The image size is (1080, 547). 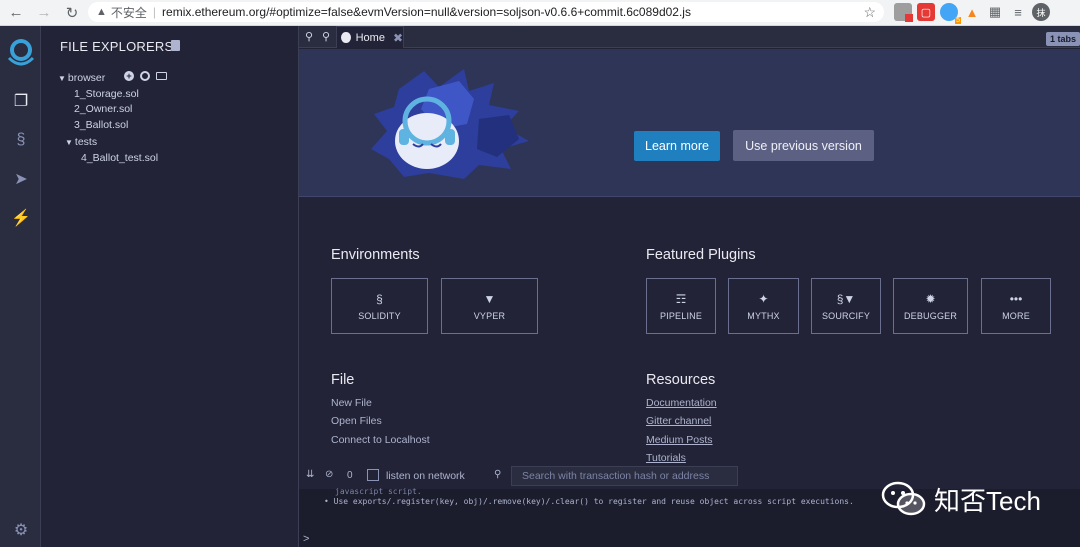 What do you see at coordinates (346, 37) in the screenshot?
I see `home-remix-icon` at bounding box center [346, 37].